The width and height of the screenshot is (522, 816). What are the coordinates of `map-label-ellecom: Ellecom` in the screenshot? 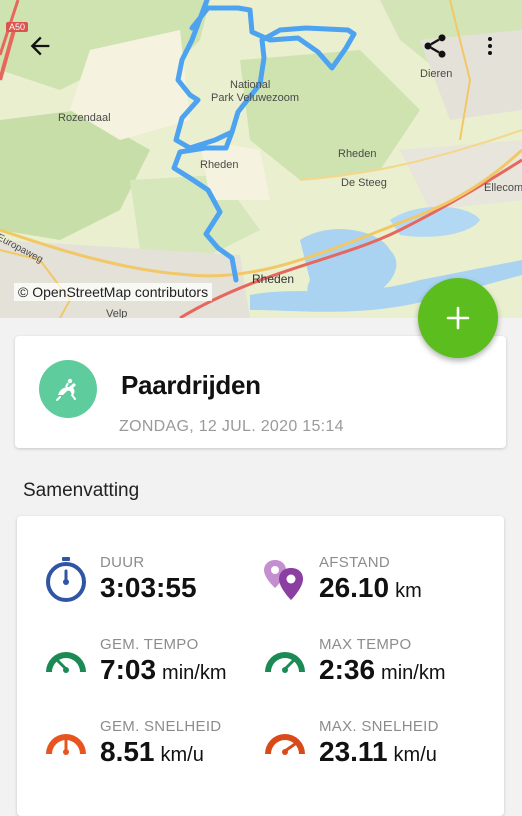 It's located at (503, 188).